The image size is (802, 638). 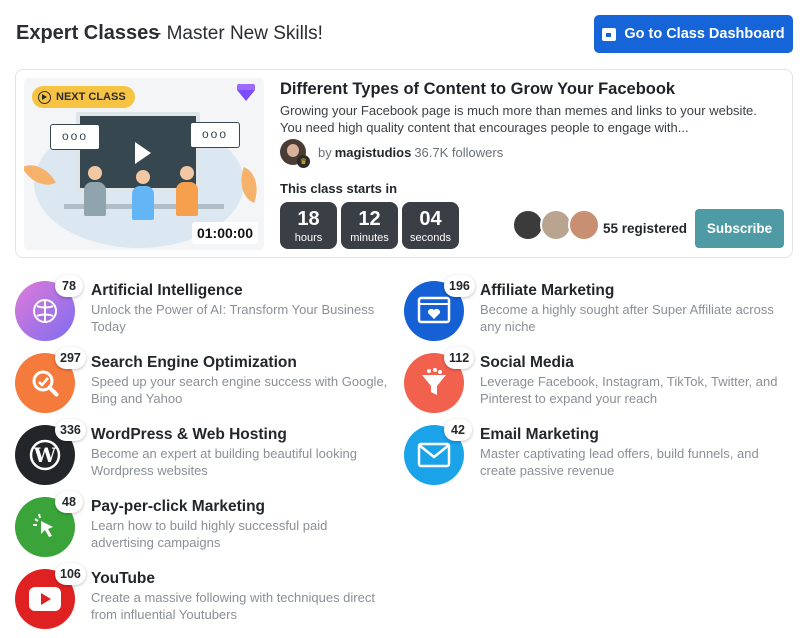 I want to click on category-count-badge: 48, so click(x=69, y=502).